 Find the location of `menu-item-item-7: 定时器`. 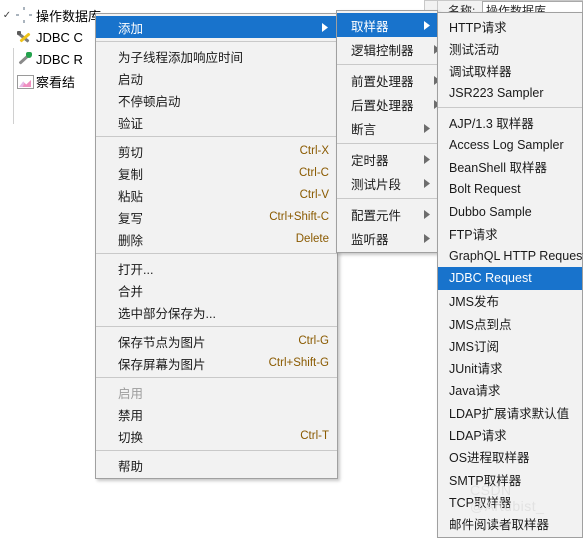

menu-item-item-7: 定时器 is located at coordinates (387, 159).